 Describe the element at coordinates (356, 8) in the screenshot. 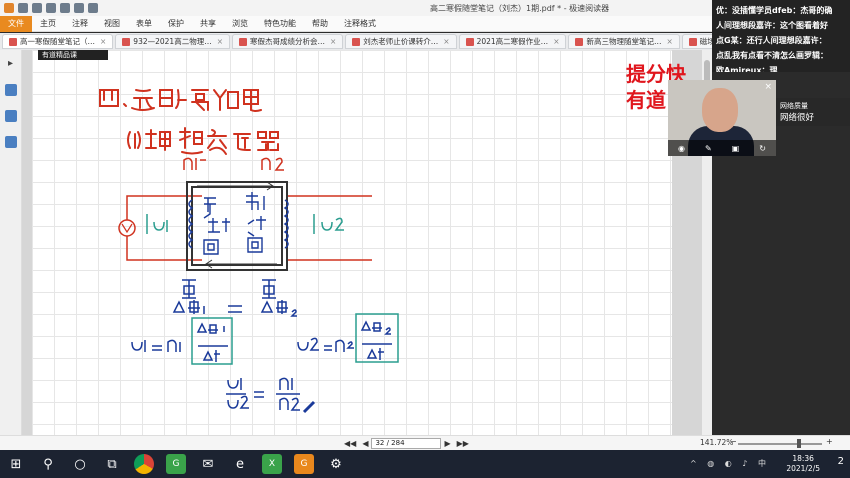

I see `title-bar: 高二寒假随堂笔记（刘杰）1期.pdf * - 极速阅读器` at that location.